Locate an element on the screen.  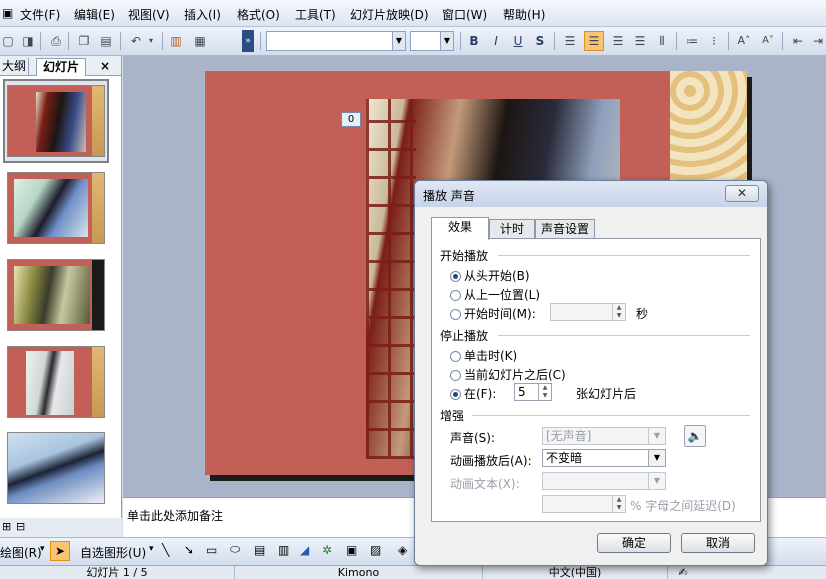
increase-font-button: A˄ is located at coordinates (744, 41).